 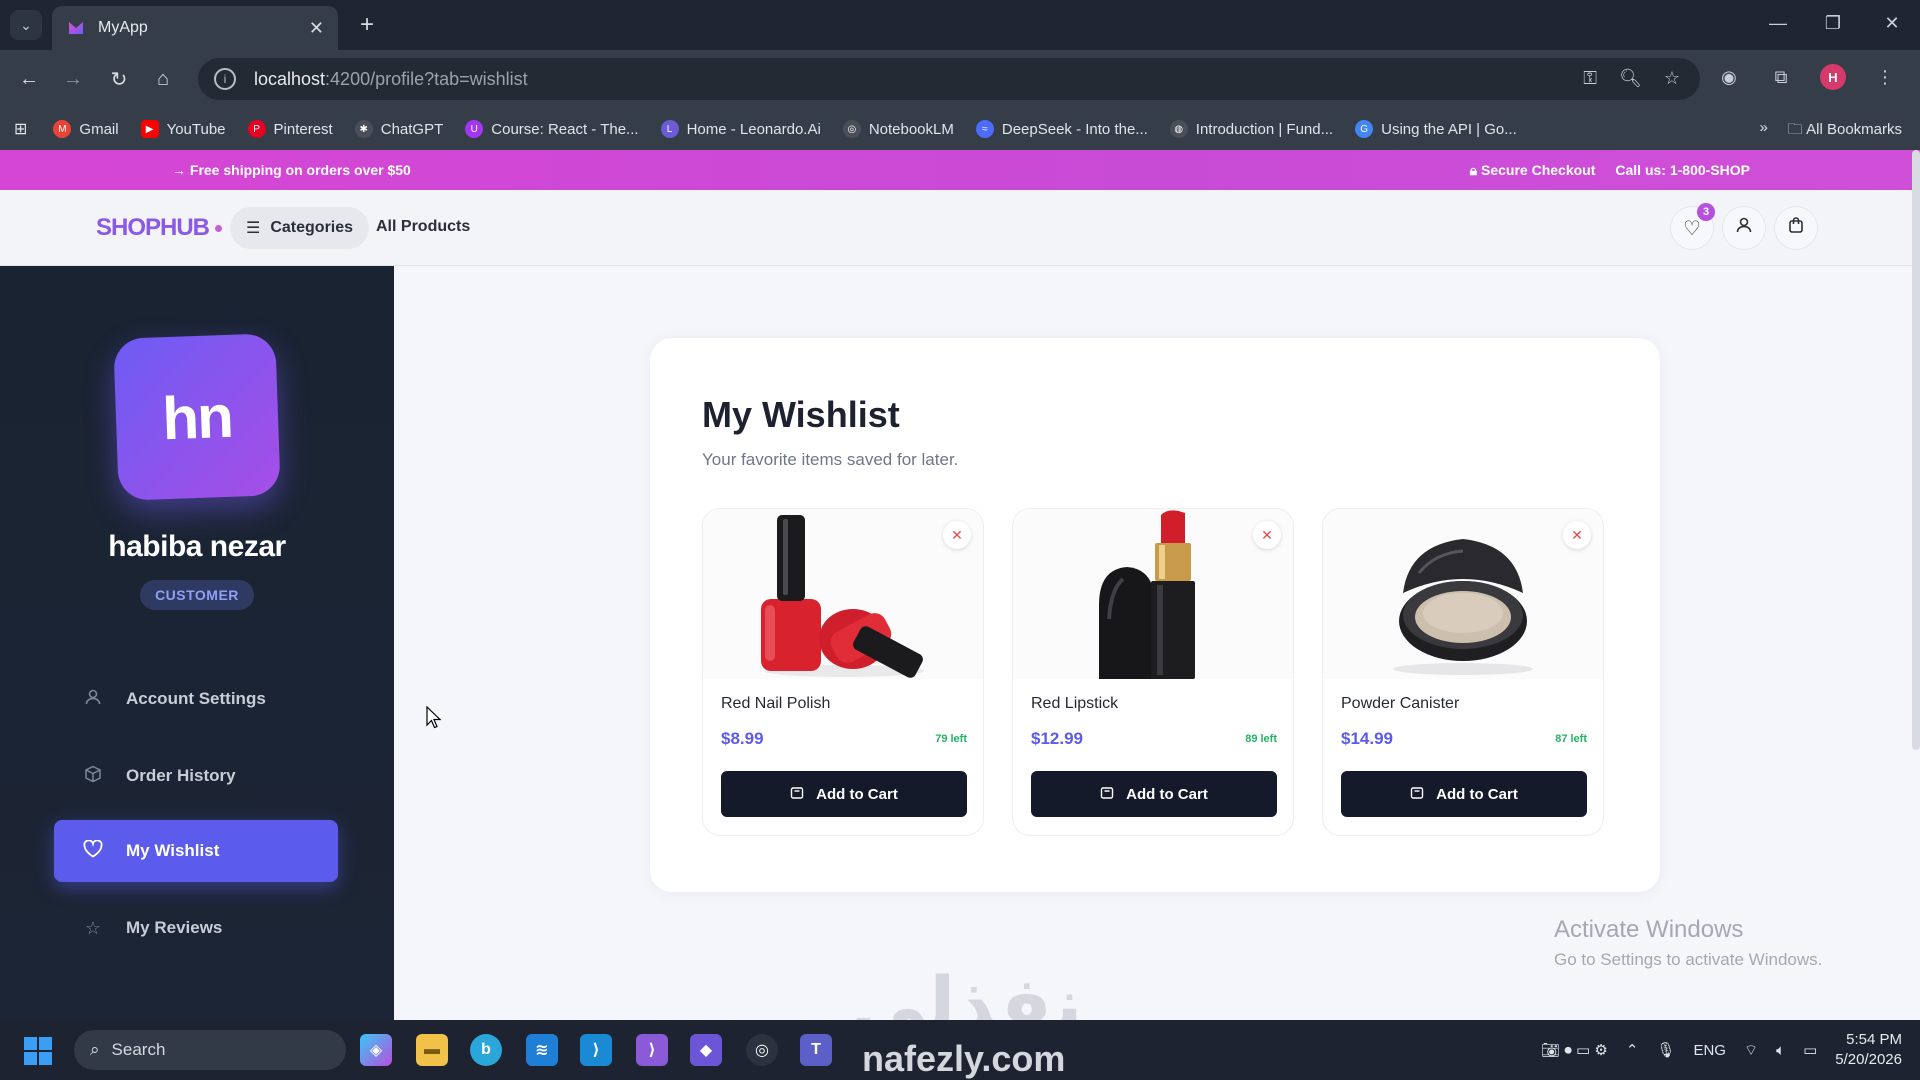 I want to click on deepseek-icon: ≈, so click(x=984, y=129).